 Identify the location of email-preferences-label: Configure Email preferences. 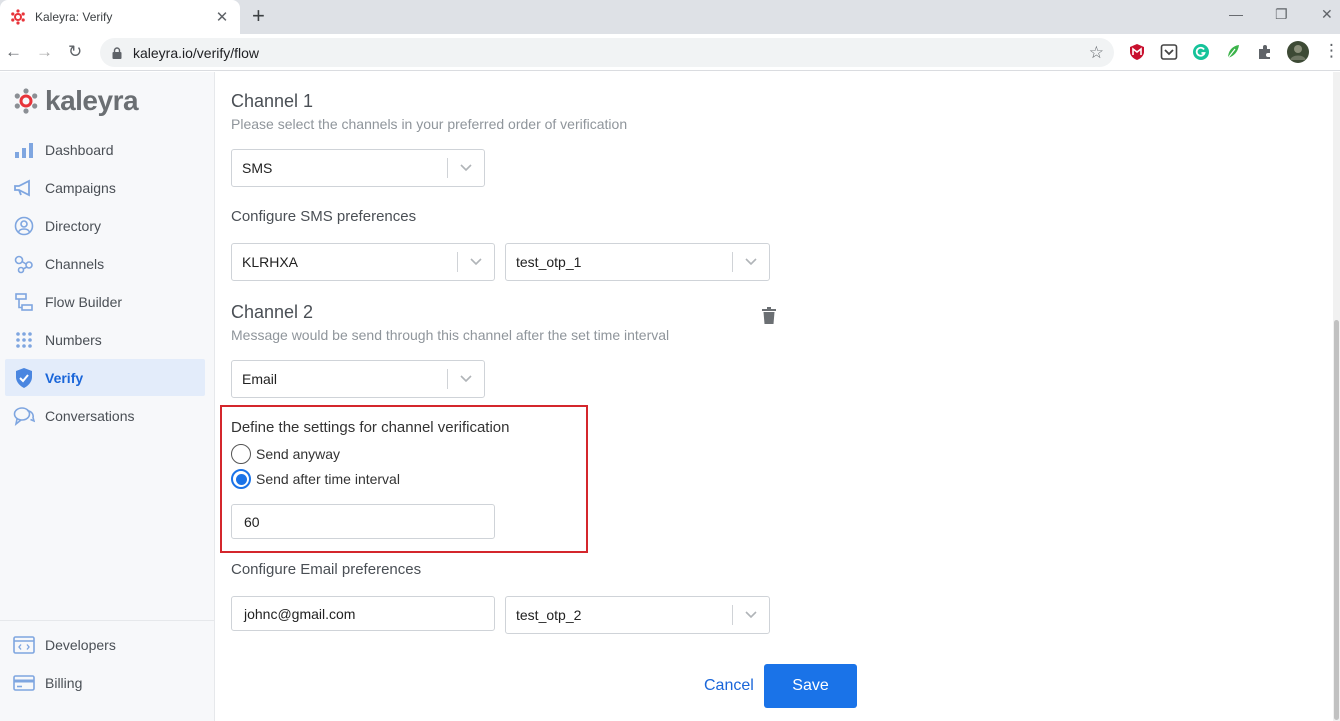
(326, 569).